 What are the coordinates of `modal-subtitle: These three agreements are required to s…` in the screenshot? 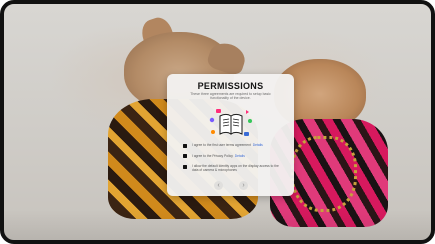 It's located at (230, 96).